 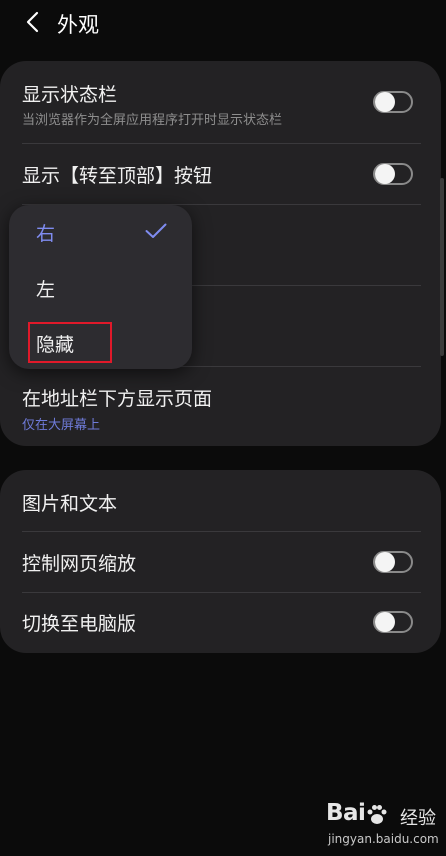 I want to click on baidu-jingyan-watermark: Bai 经验 jingyan.baidu.com, so click(x=385, y=826).